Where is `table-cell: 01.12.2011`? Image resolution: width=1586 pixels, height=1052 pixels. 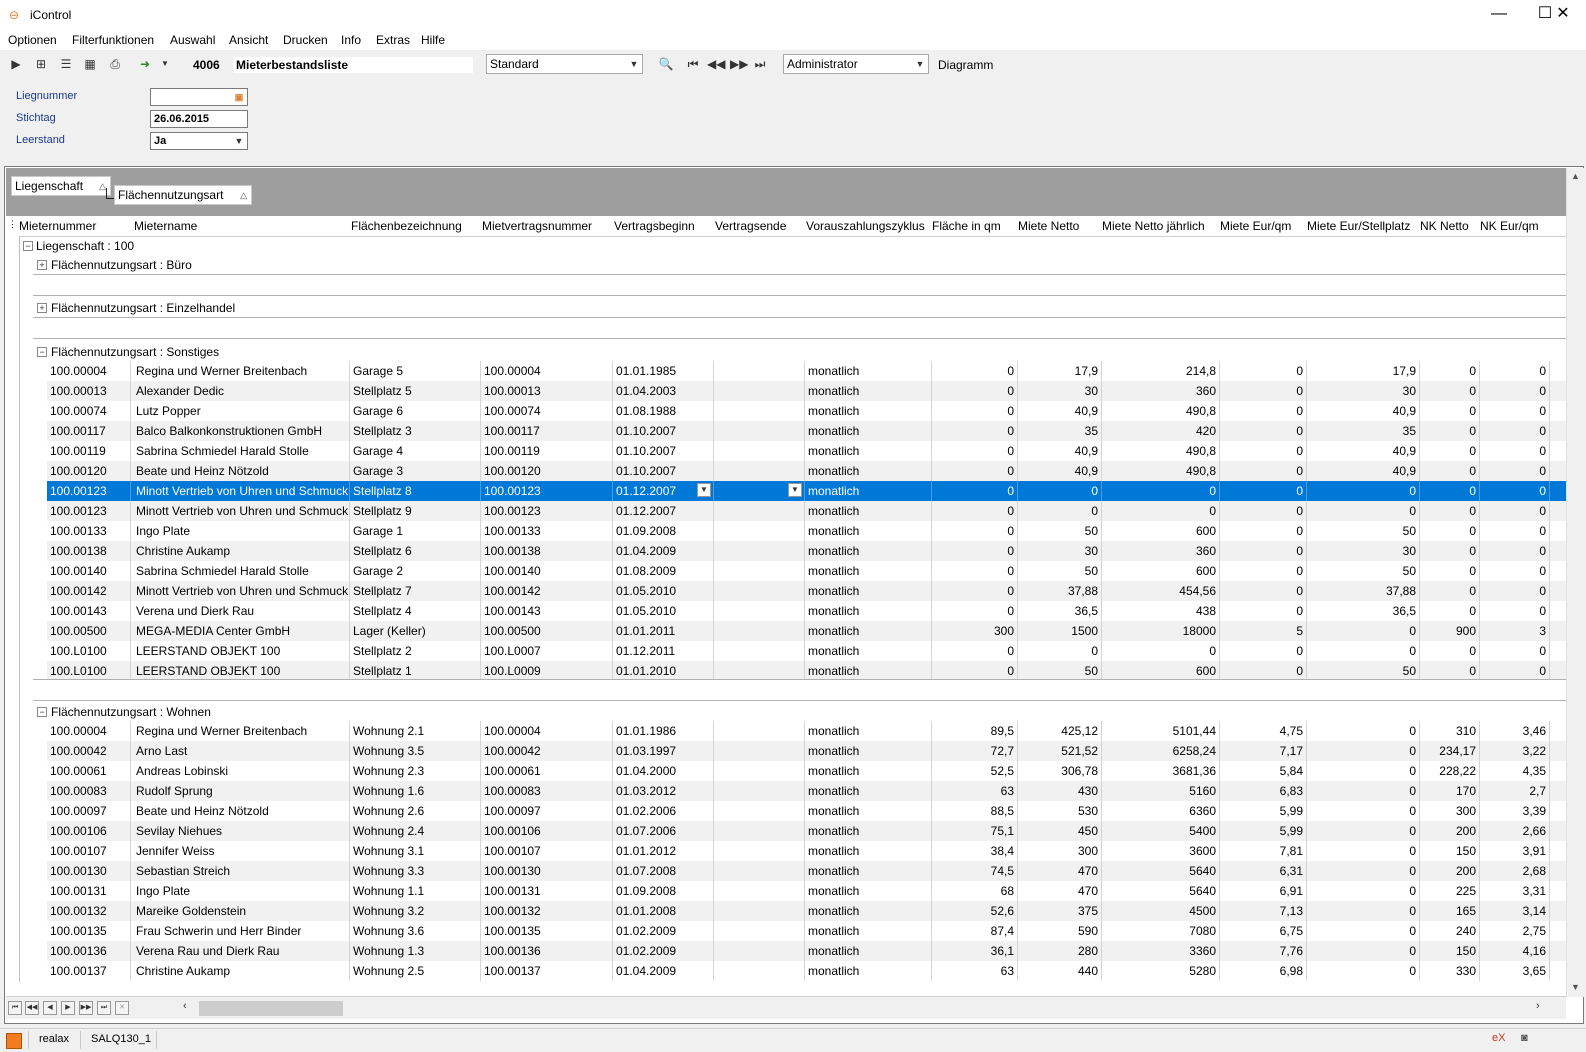
table-cell: 01.12.2011 is located at coordinates (663, 651).